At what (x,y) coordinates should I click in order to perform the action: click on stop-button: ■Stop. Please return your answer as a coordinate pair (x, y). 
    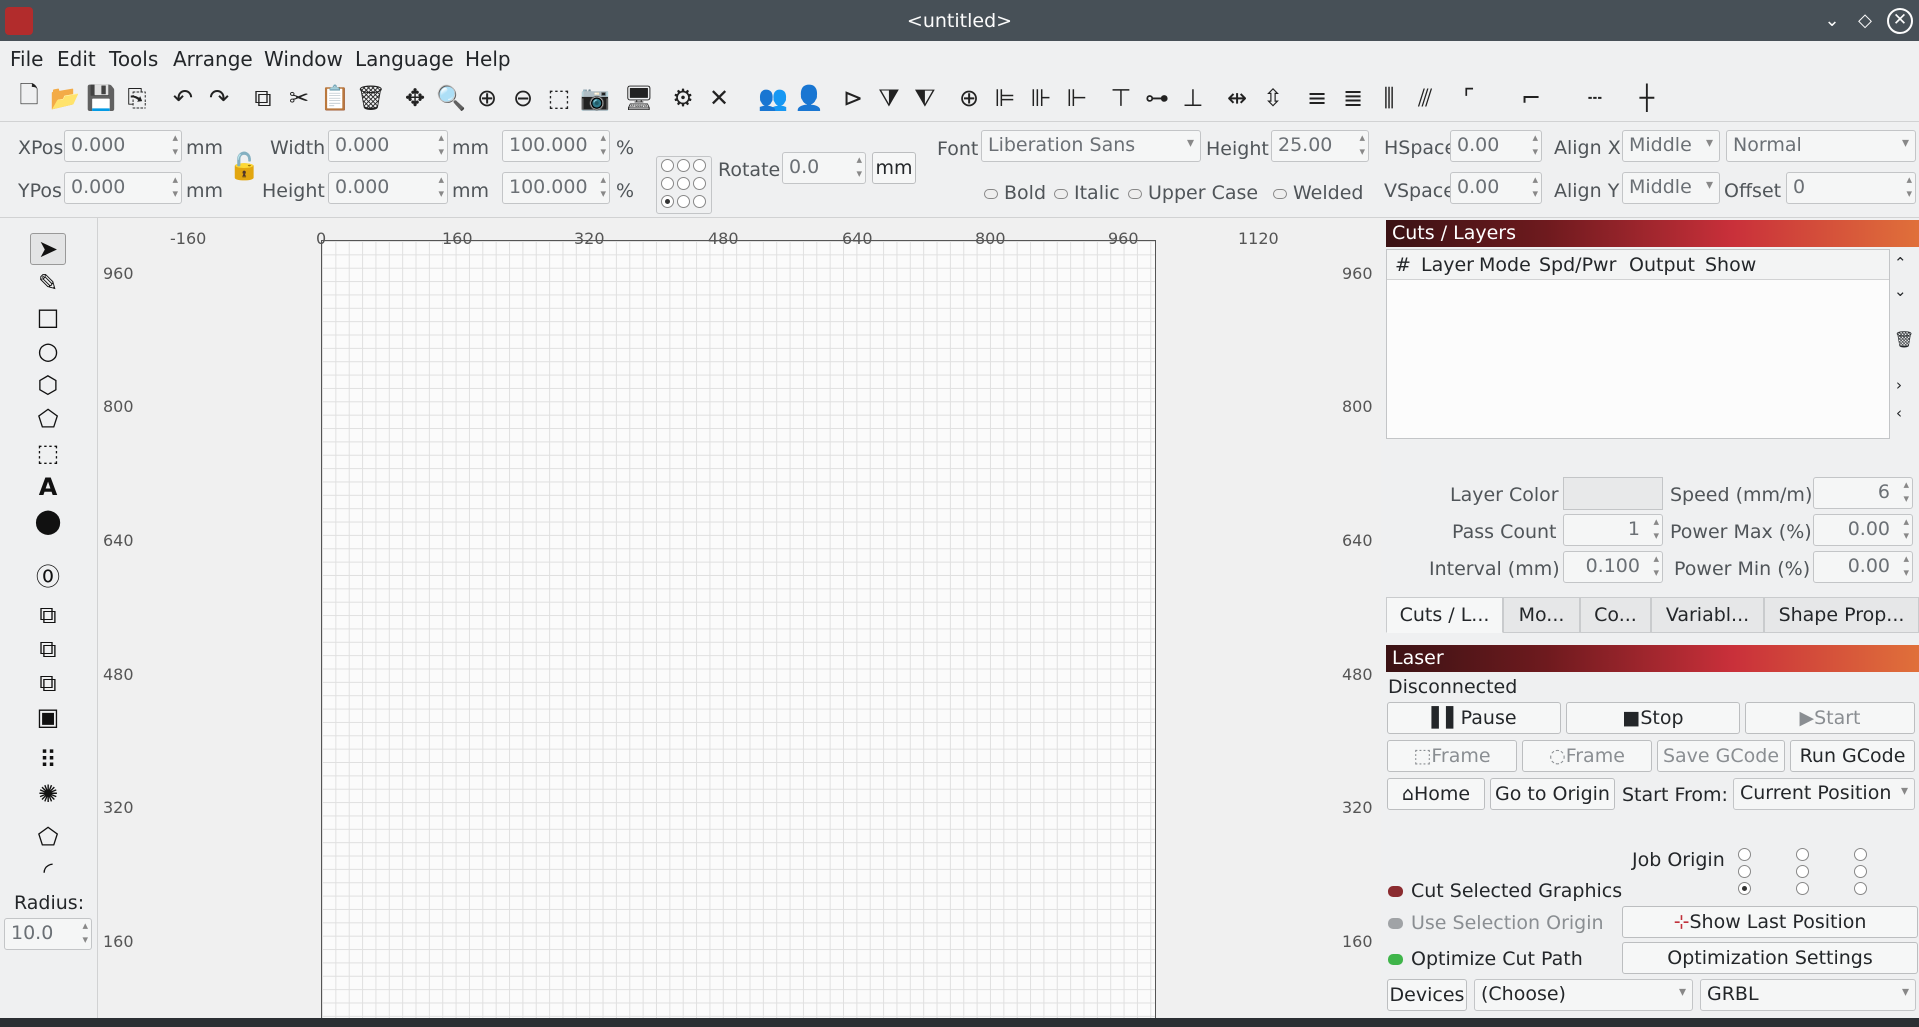
    Looking at the image, I should click on (1653, 718).